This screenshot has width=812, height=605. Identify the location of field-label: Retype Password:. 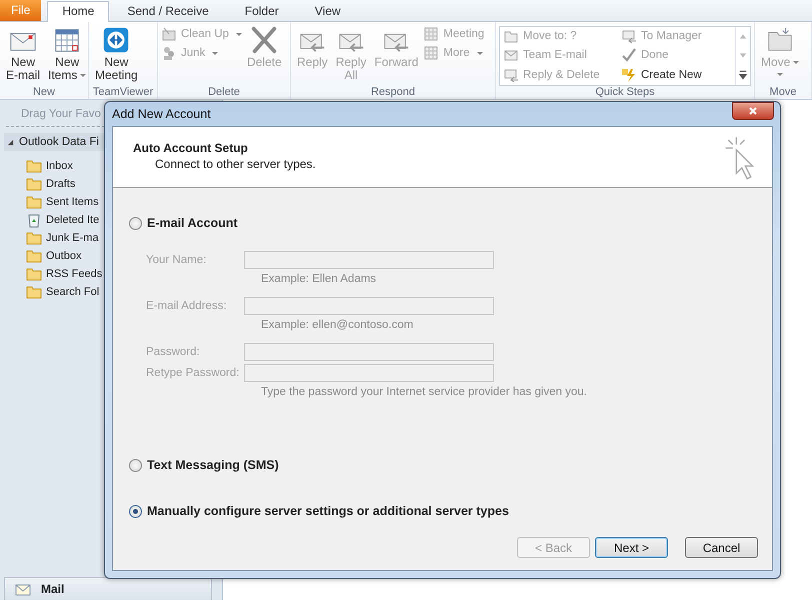
(193, 373).